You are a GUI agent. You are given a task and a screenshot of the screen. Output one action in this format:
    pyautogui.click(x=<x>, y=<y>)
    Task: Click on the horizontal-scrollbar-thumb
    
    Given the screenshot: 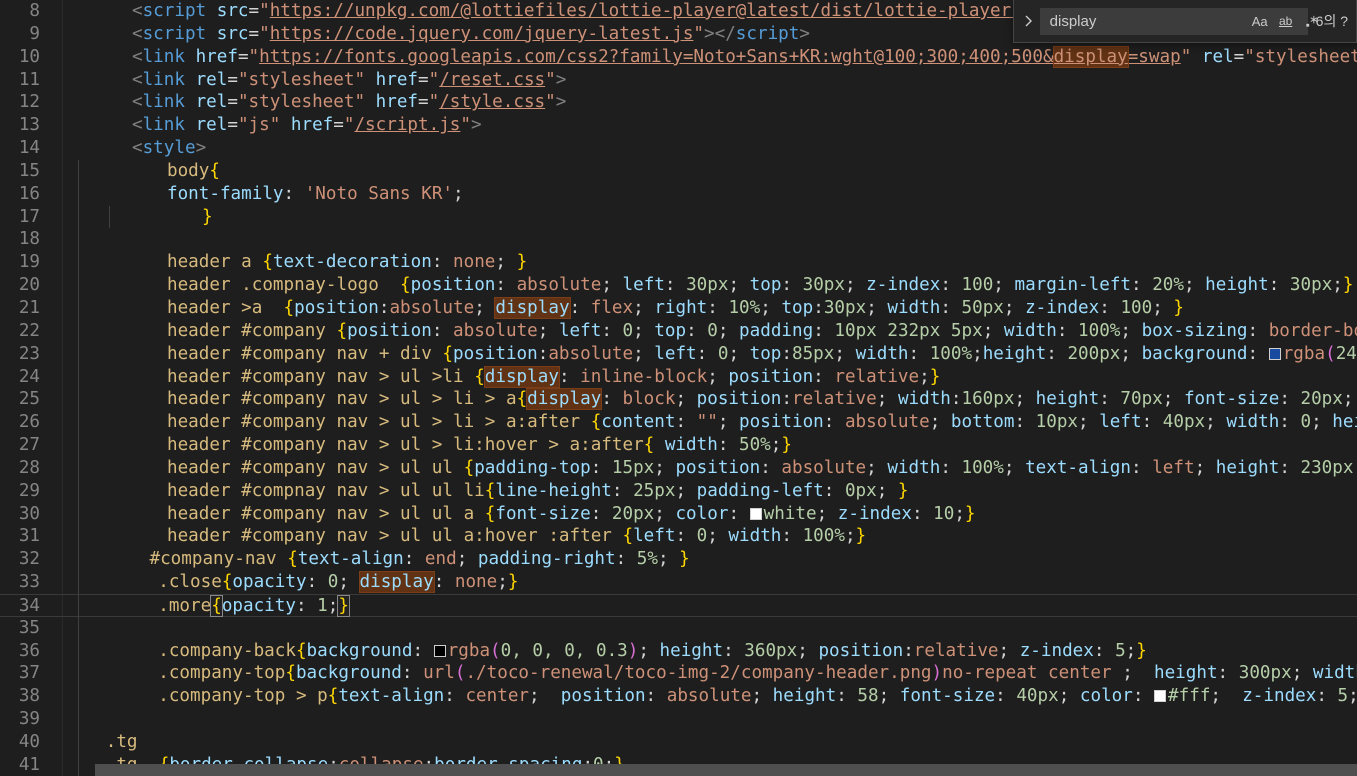 What is the action you would take?
    pyautogui.click(x=726, y=770)
    